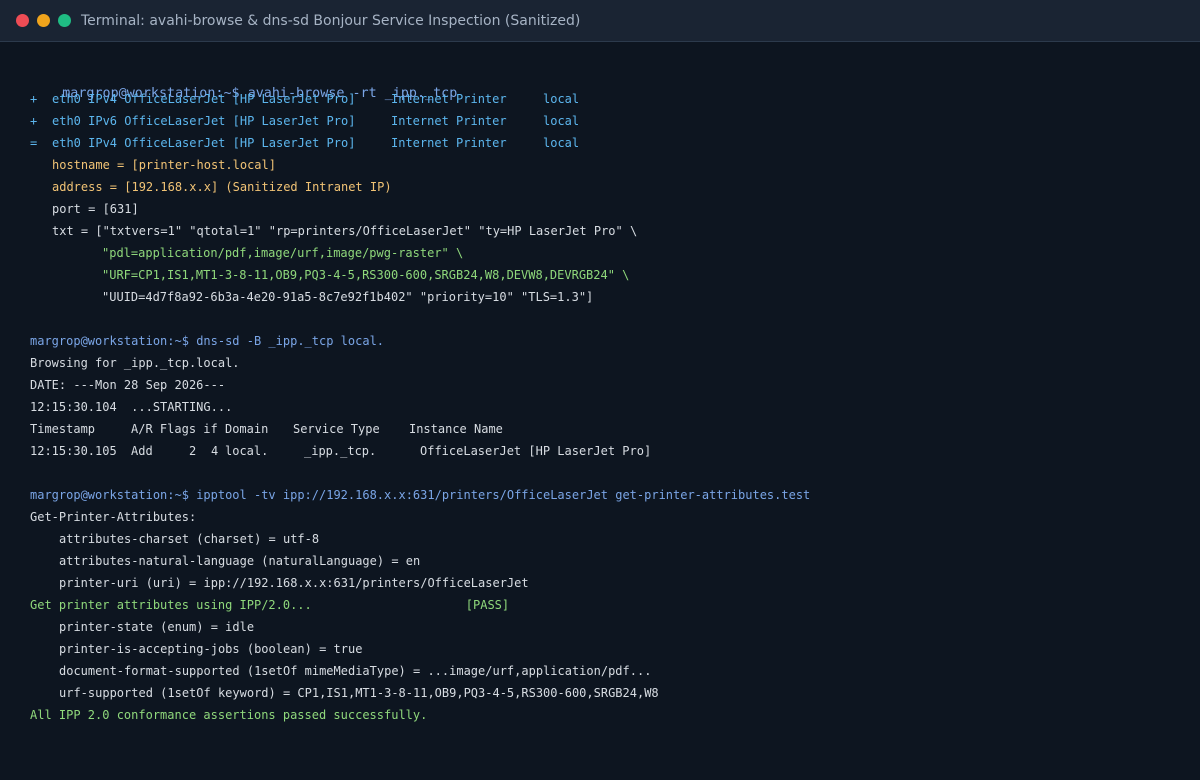 Image resolution: width=1200 pixels, height=780 pixels. I want to click on row-timestamp: 12:15:30.105, so click(73, 451).